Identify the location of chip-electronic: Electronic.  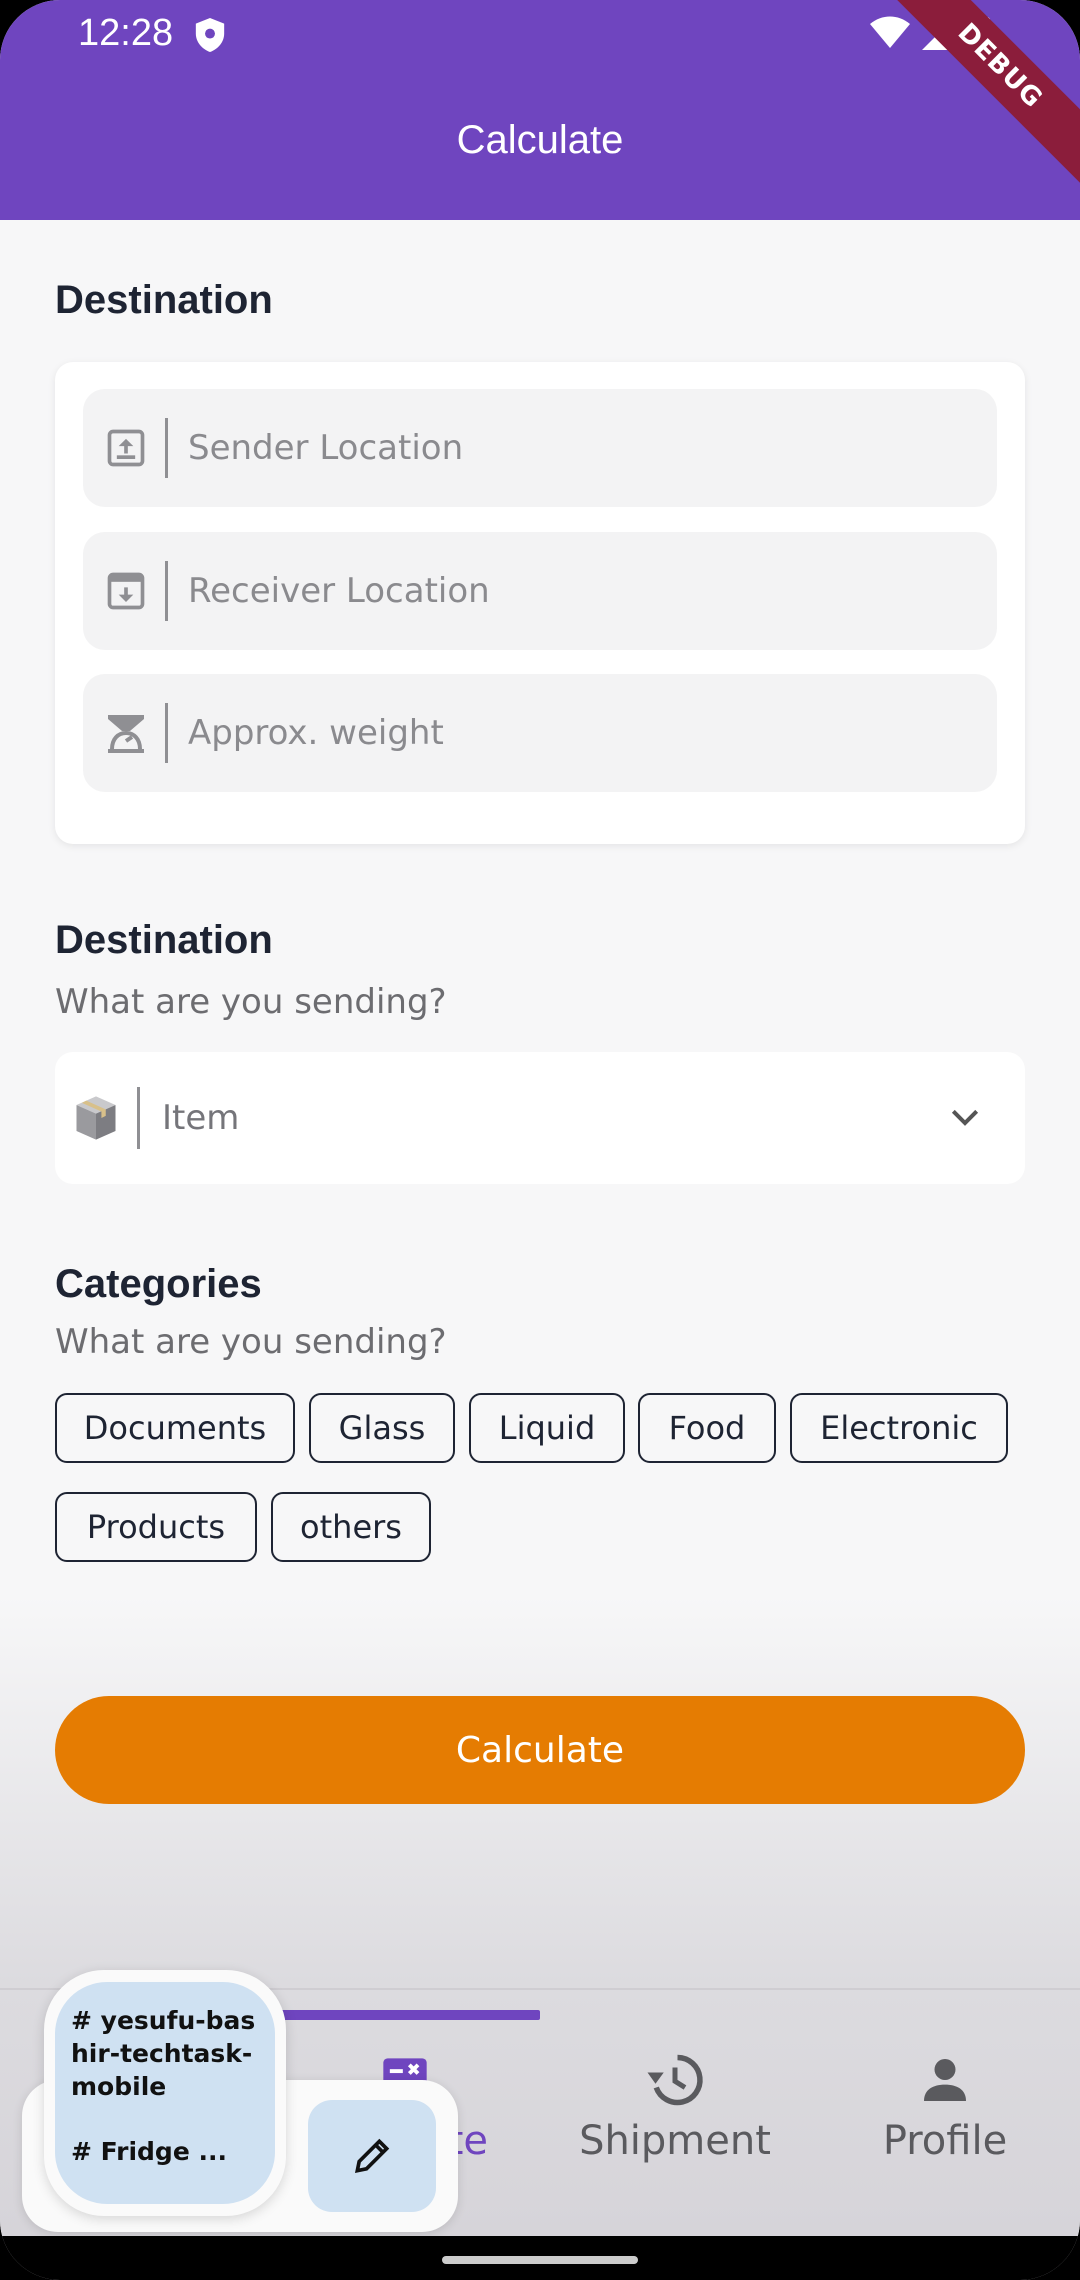
(899, 1428).